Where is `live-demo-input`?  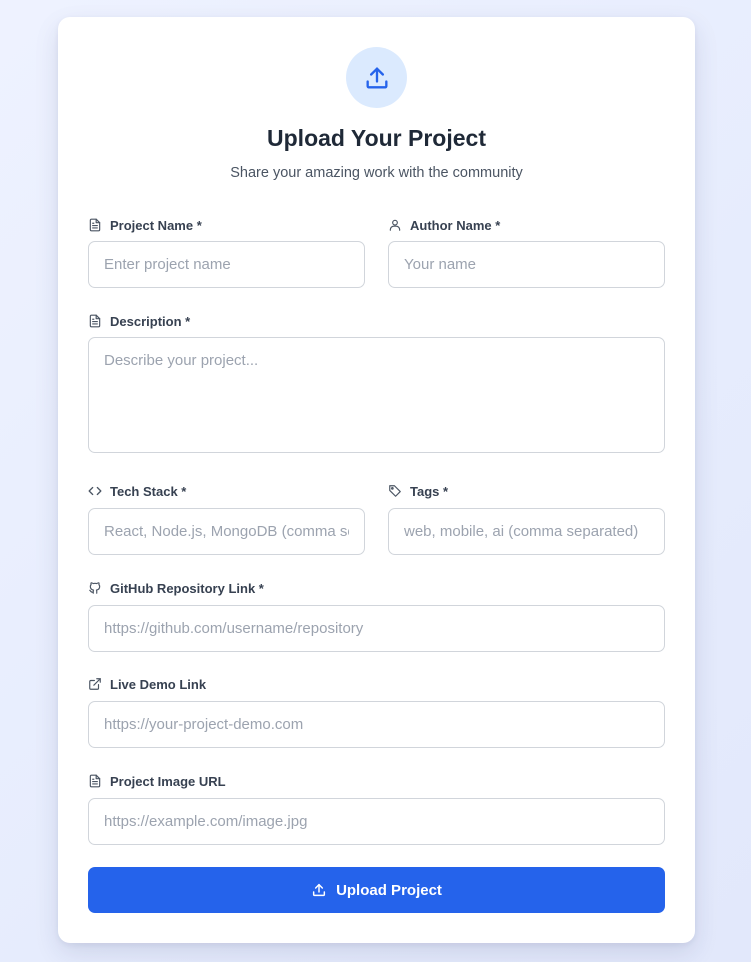
live-demo-input is located at coordinates (376, 724).